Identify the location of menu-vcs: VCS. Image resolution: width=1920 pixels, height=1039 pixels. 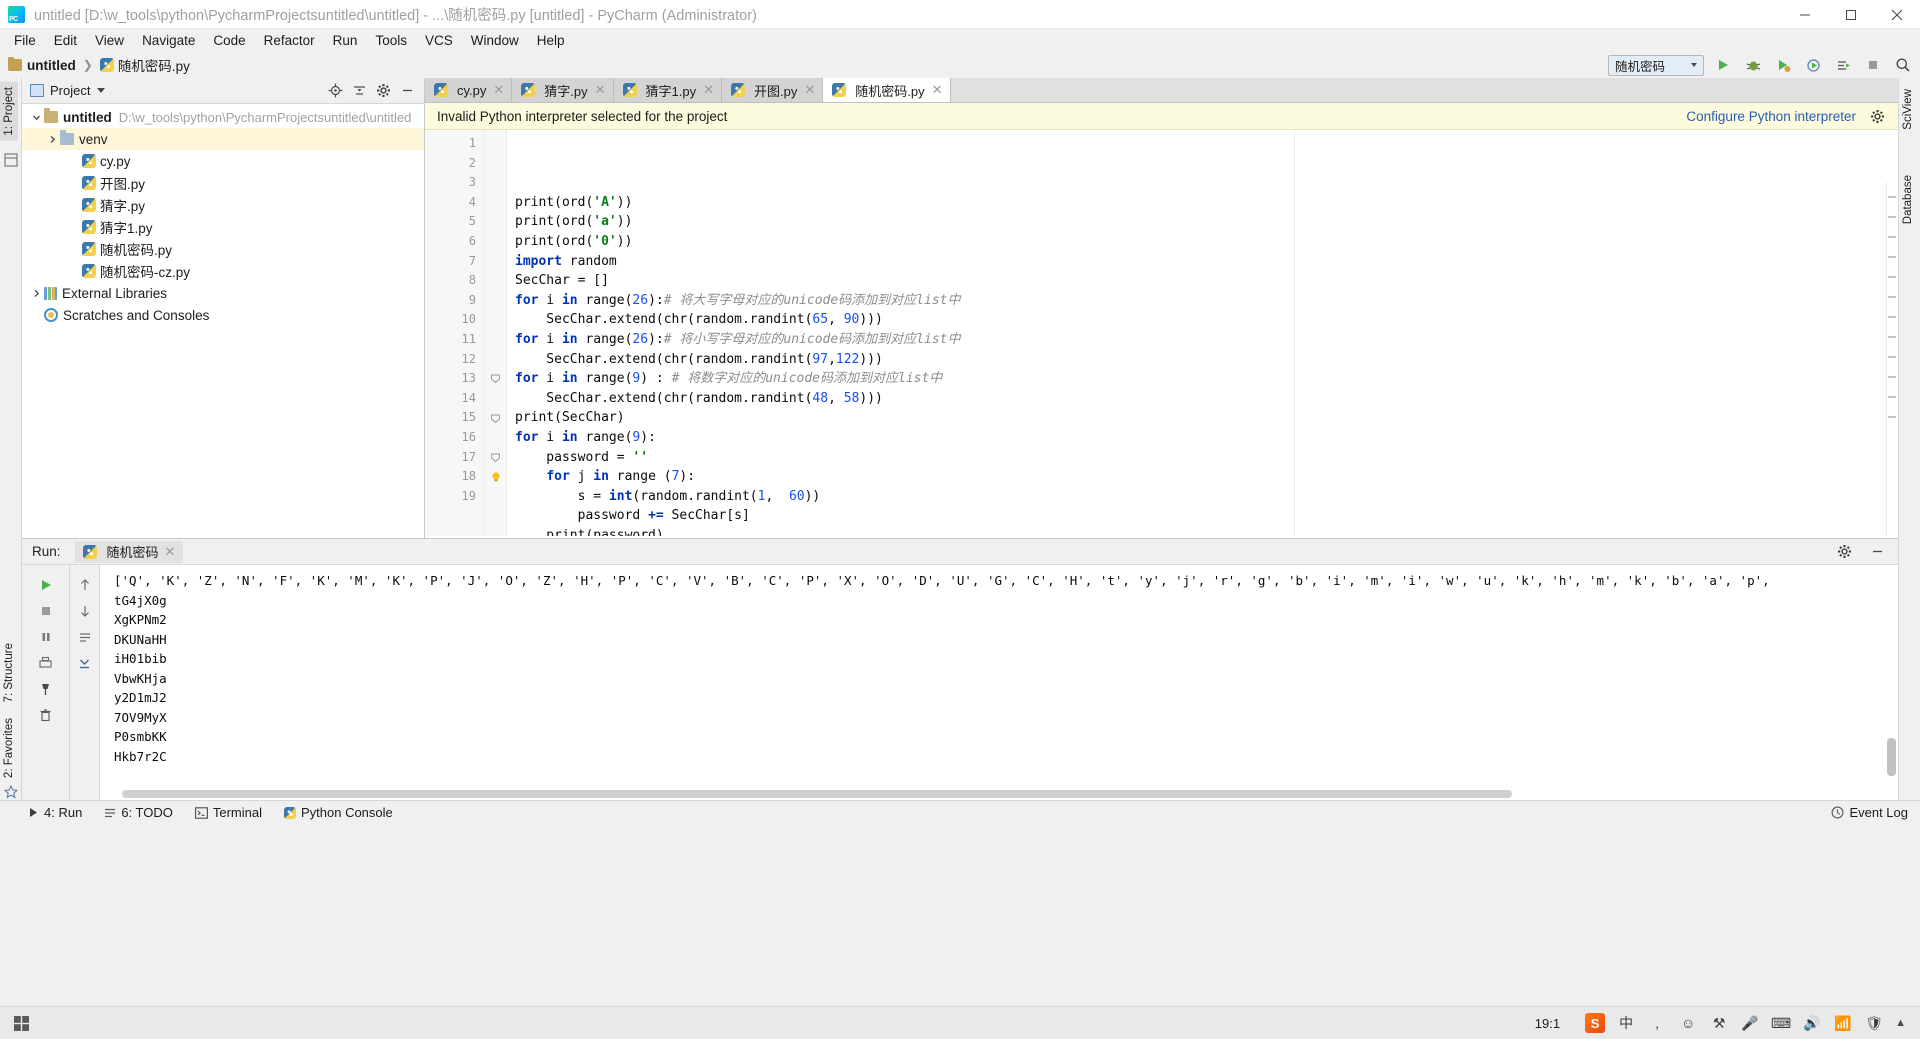
(439, 40).